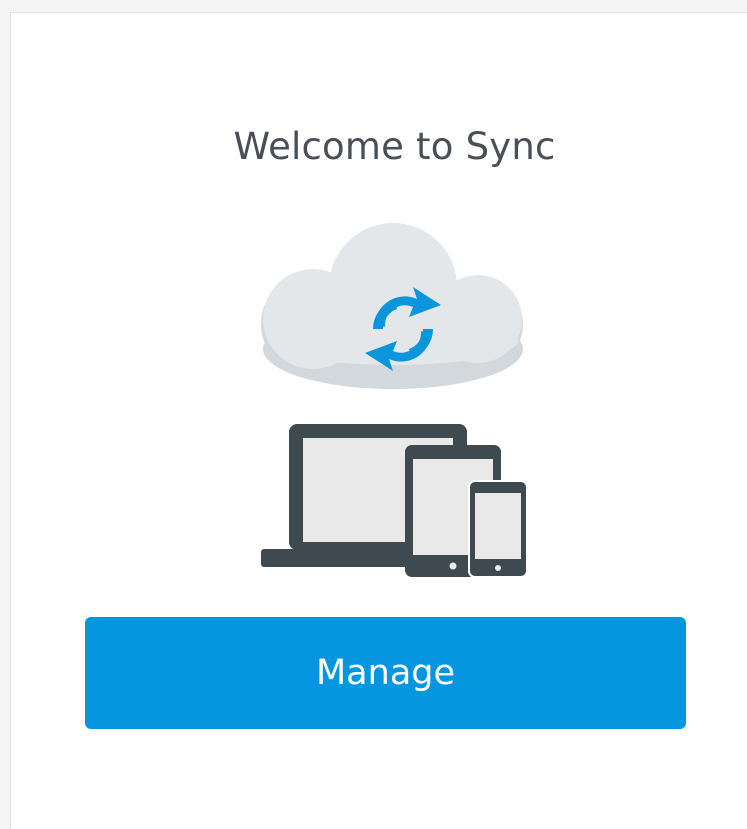 The width and height of the screenshot is (747, 829). What do you see at coordinates (385, 673) in the screenshot?
I see `manage-button: Manage` at bounding box center [385, 673].